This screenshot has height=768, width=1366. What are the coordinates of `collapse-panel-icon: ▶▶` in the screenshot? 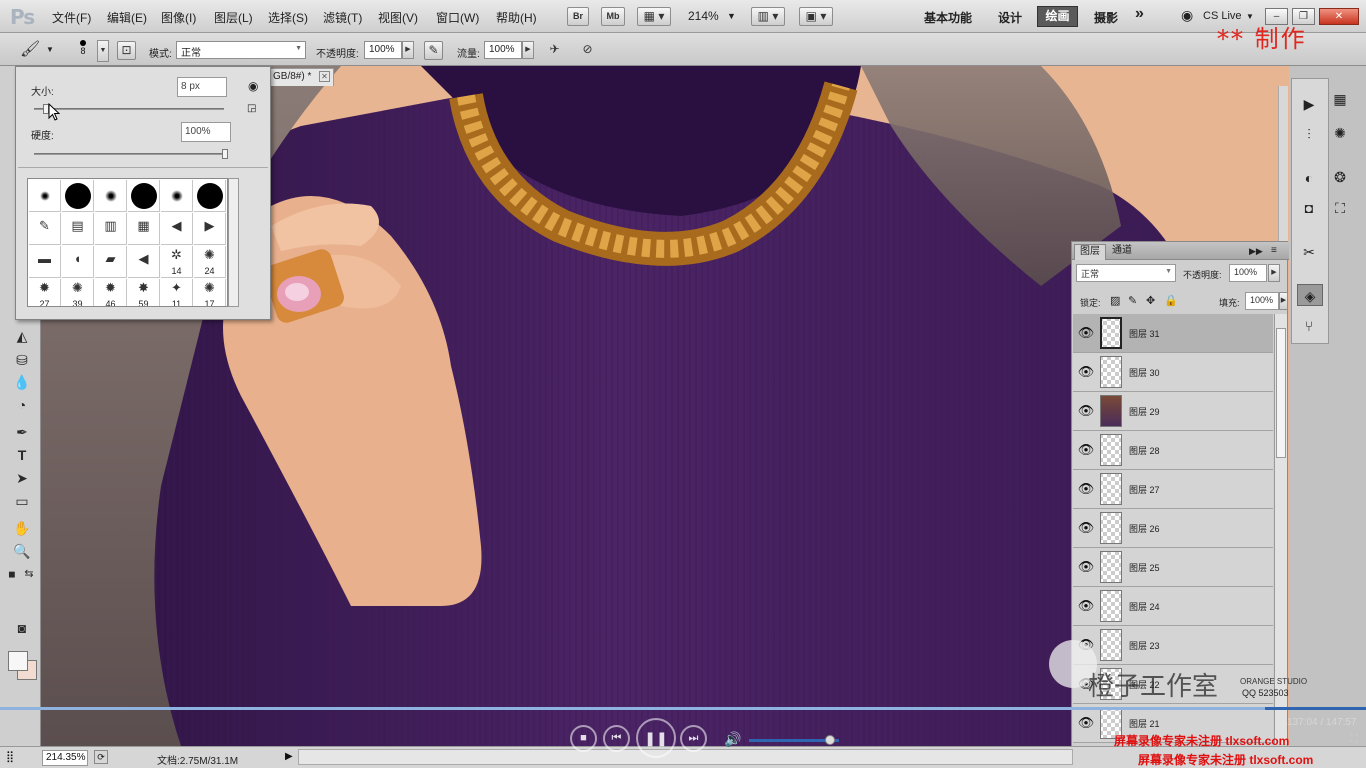 It's located at (1256, 252).